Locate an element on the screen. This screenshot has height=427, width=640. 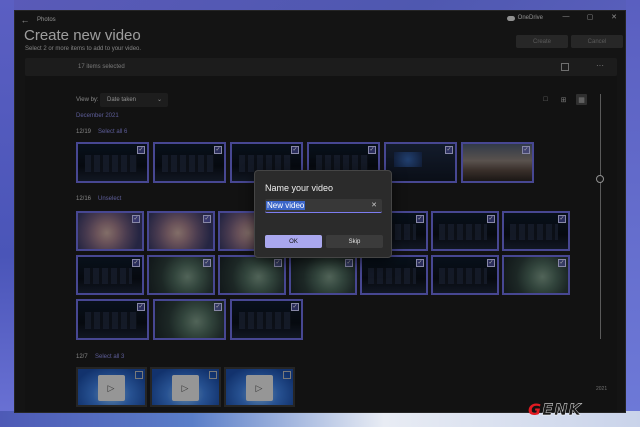
ok-button: OK is located at coordinates (293, 241).